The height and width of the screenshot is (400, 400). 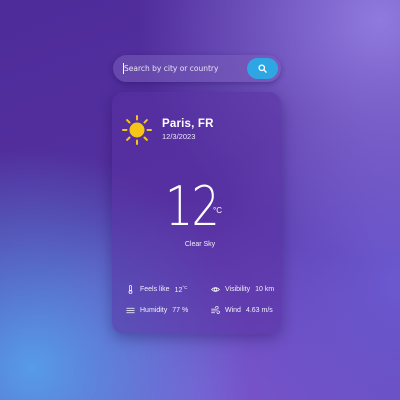 What do you see at coordinates (200, 244) in the screenshot?
I see `weather-condition: Clear Sky` at bounding box center [200, 244].